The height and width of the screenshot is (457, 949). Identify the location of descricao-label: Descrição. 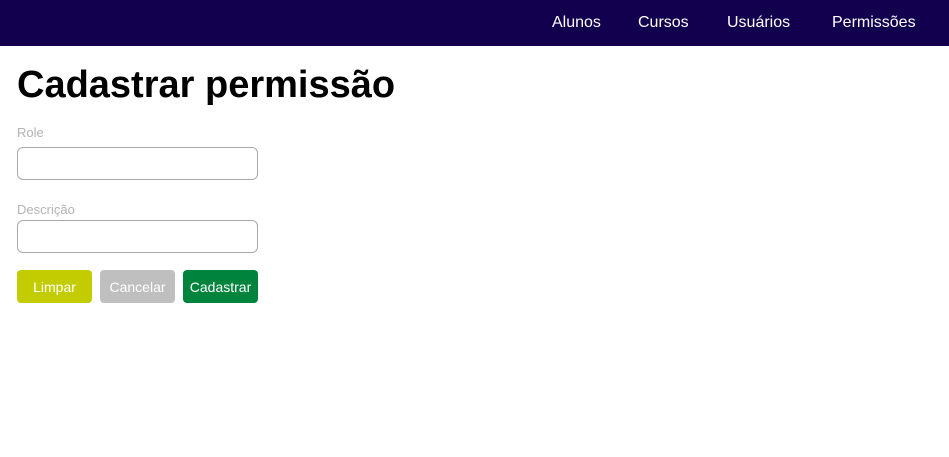
(46, 209).